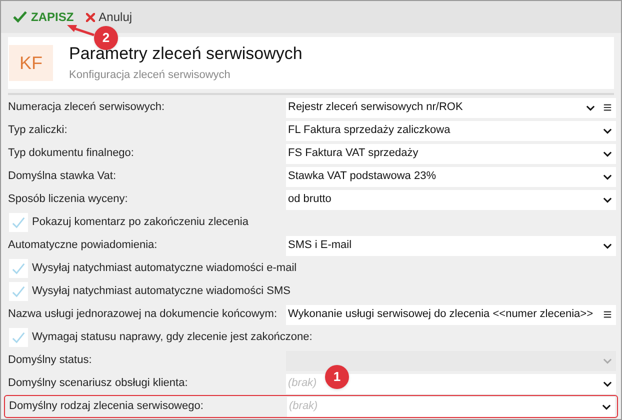  I want to click on checkbox-label: Wysyłaj natychmiast automatyczne wiadomości e-mail, so click(164, 268).